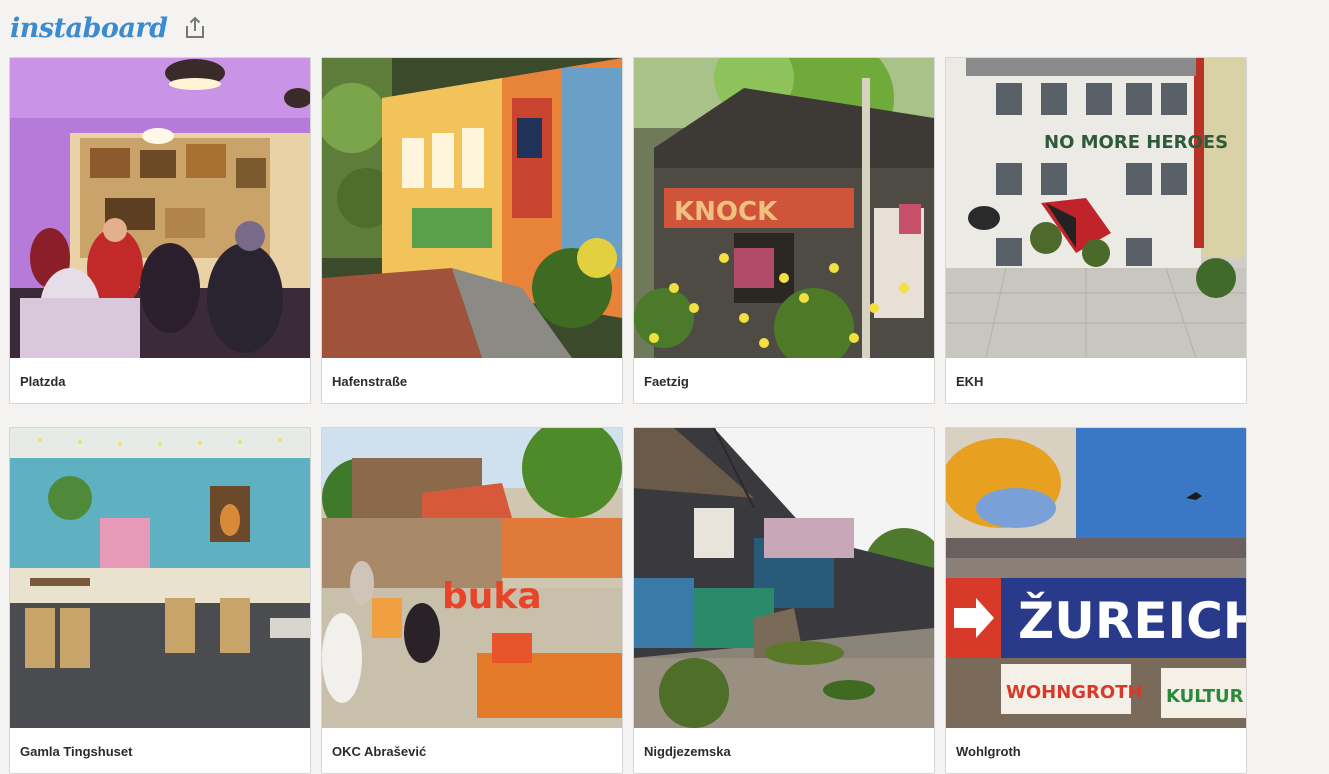 Image resolution: width=1329 pixels, height=774 pixels. I want to click on board-card: Gamla Tingshuset, so click(160, 600).